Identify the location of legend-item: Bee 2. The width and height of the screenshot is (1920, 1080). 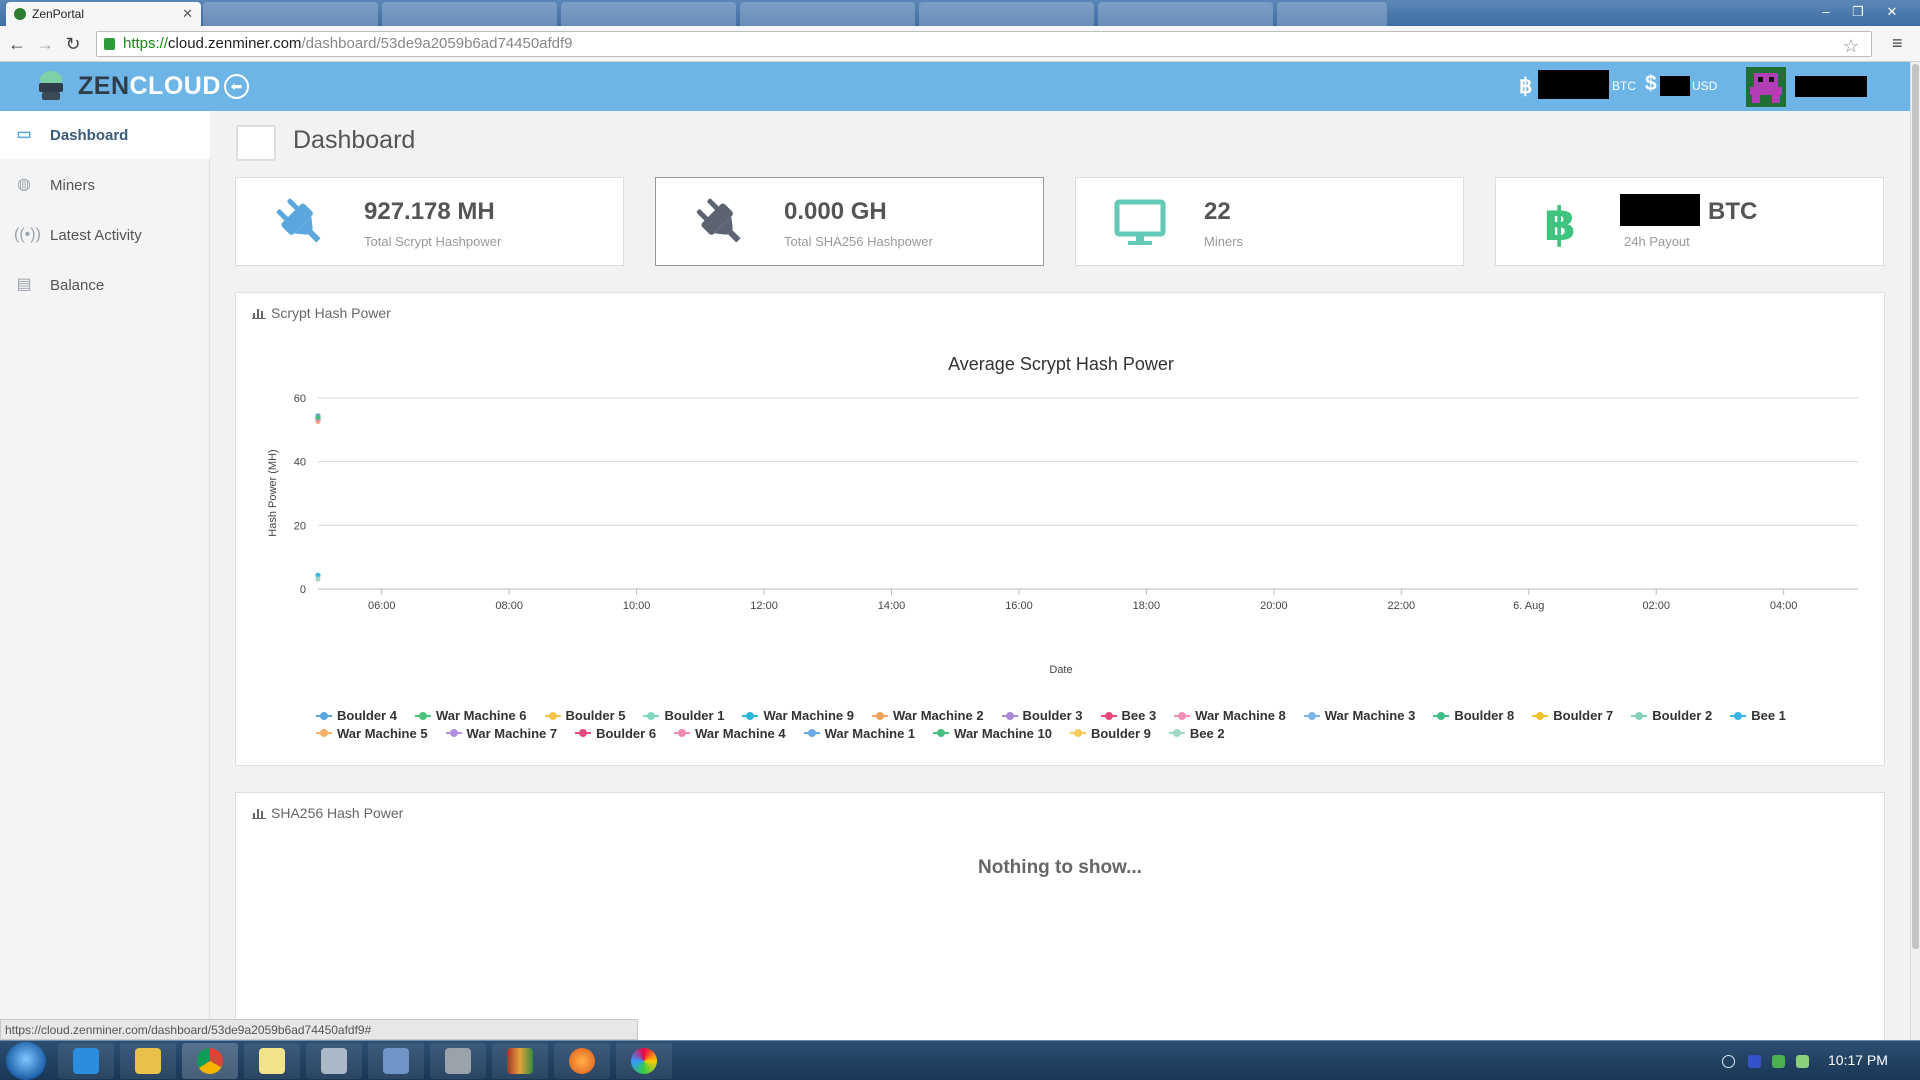
(1196, 733).